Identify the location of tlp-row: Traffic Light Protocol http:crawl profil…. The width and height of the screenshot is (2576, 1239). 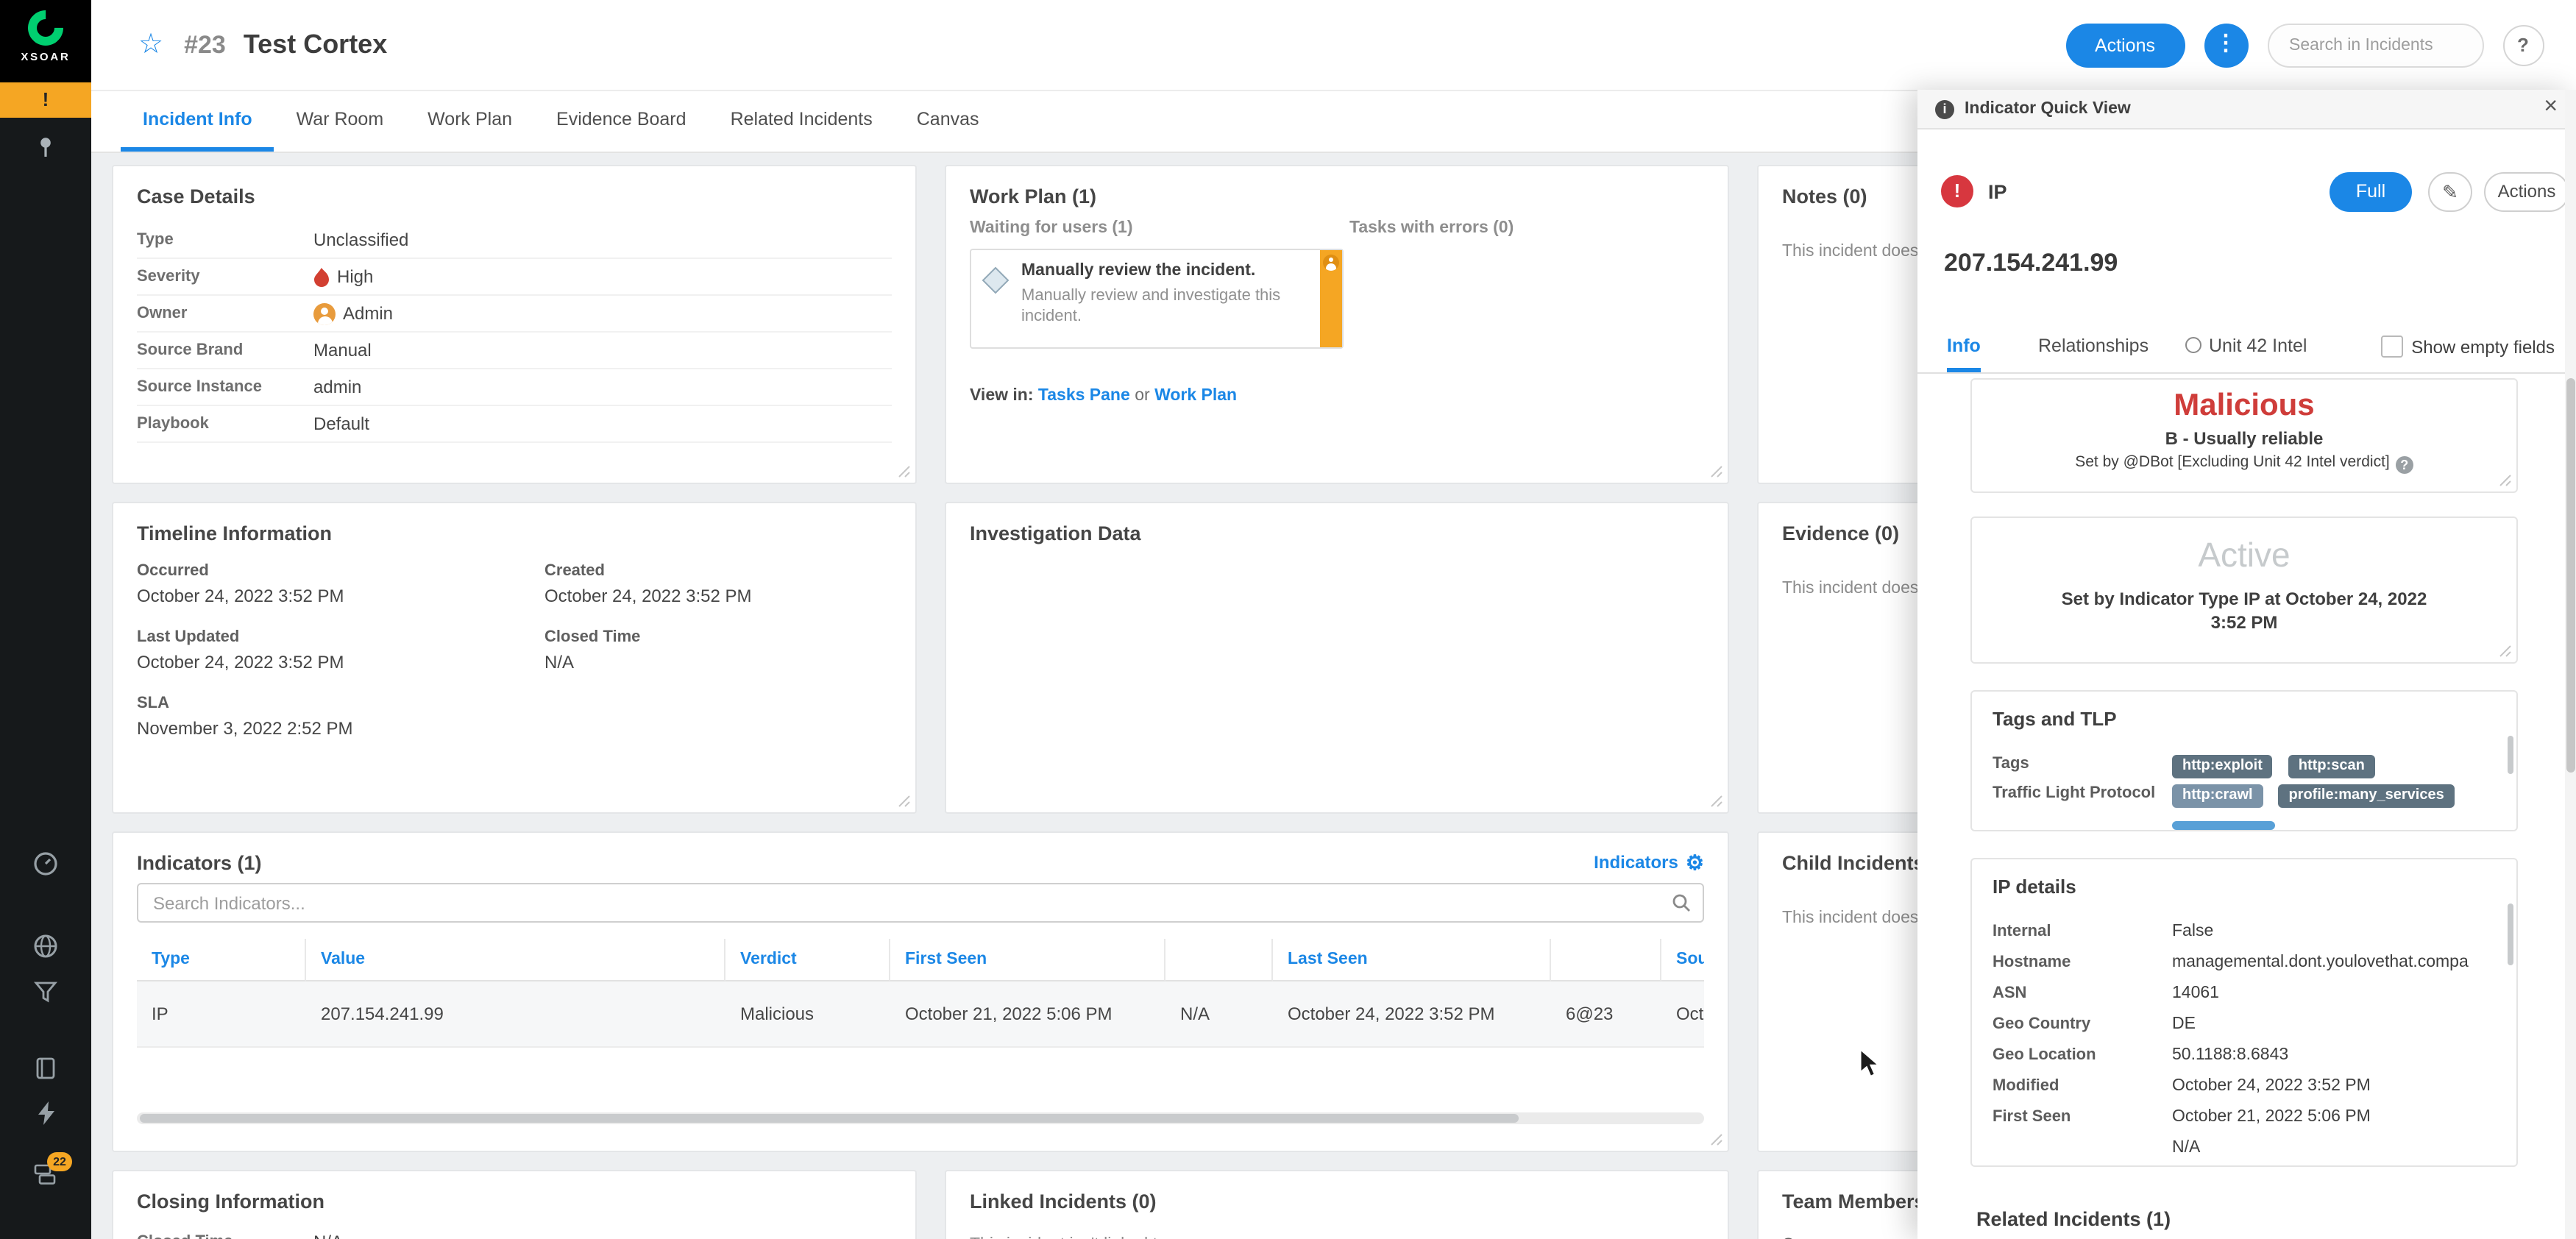
(2247, 793).